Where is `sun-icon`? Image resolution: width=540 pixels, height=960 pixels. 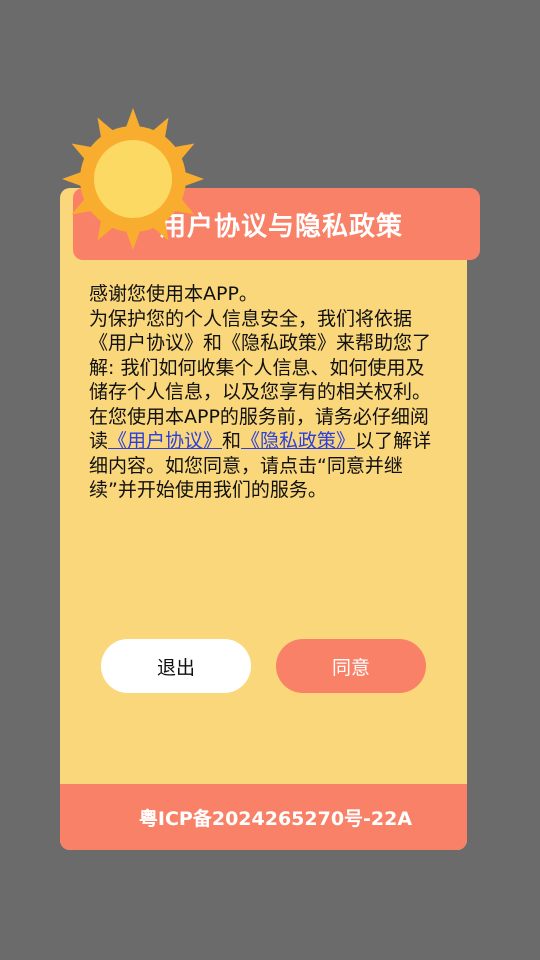
sun-icon is located at coordinates (133, 179).